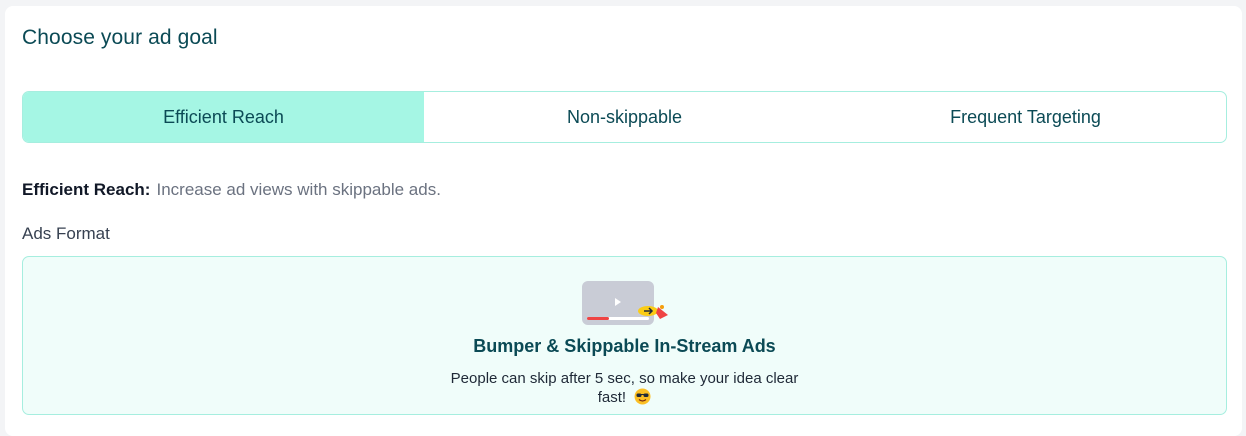 Image resolution: width=1246 pixels, height=436 pixels. Describe the element at coordinates (624, 346) in the screenshot. I see `ads-format-title: Bumper & Skippable In-Stream Ads` at that location.